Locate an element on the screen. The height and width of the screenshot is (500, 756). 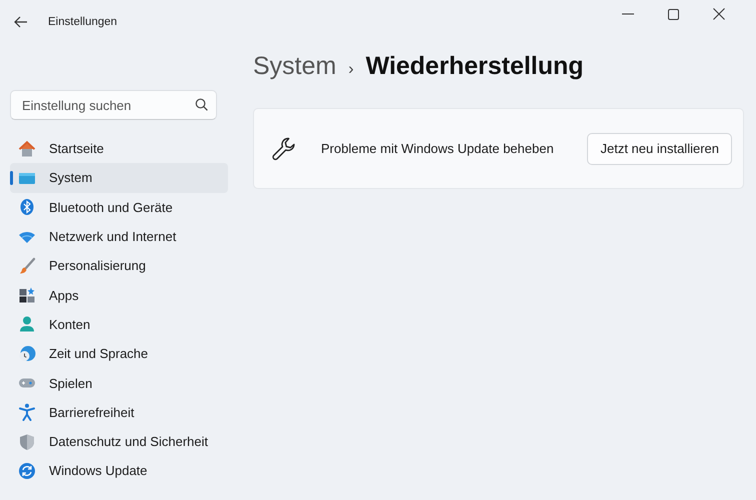
sidebar-item: Bluetooth und Geräte is located at coordinates (119, 207).